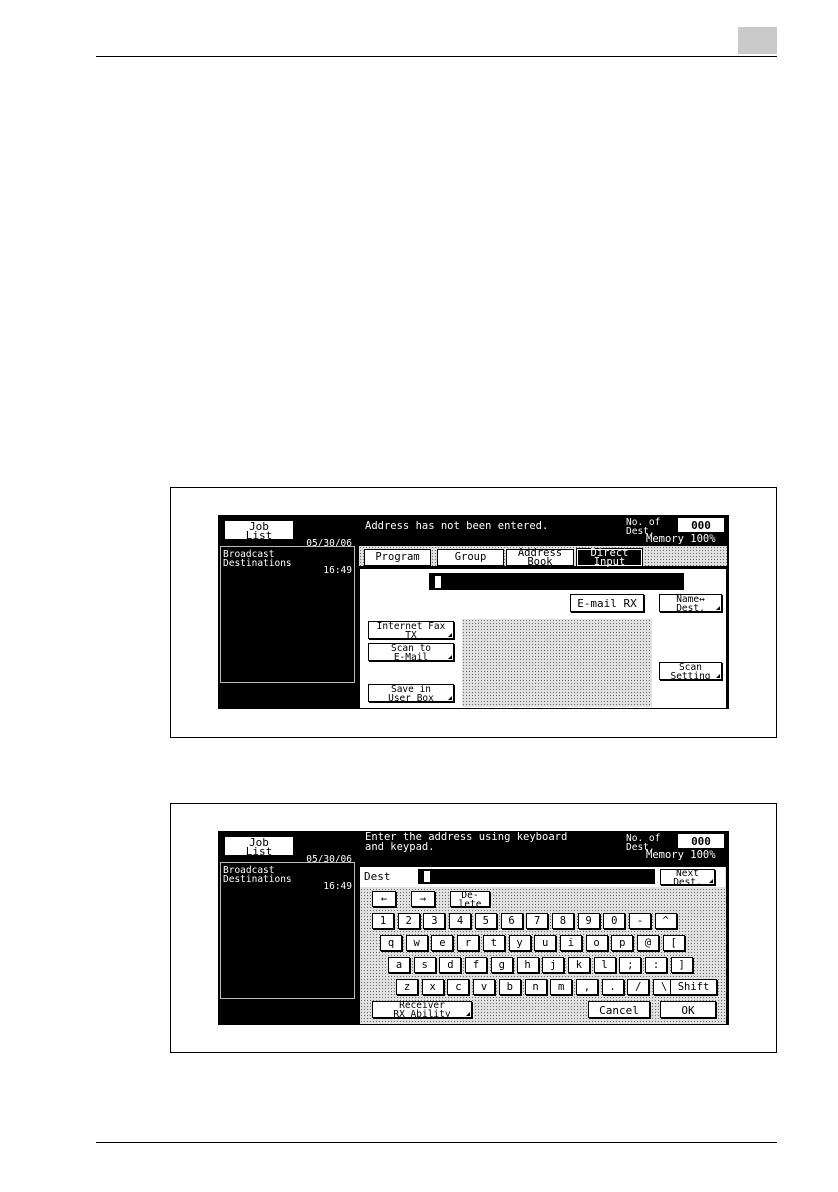 This screenshot has width=838, height=1192. Describe the element at coordinates (511, 921) in the screenshot. I see `key-1-6: 6` at that location.